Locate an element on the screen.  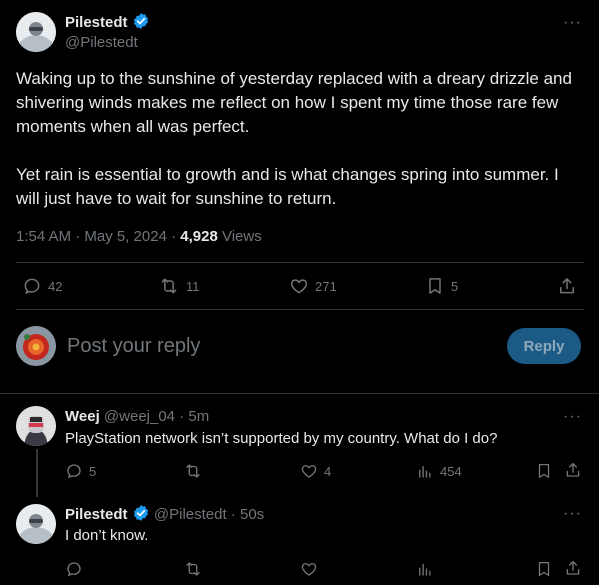
retweet-button: 11 is located at coordinates (179, 286).